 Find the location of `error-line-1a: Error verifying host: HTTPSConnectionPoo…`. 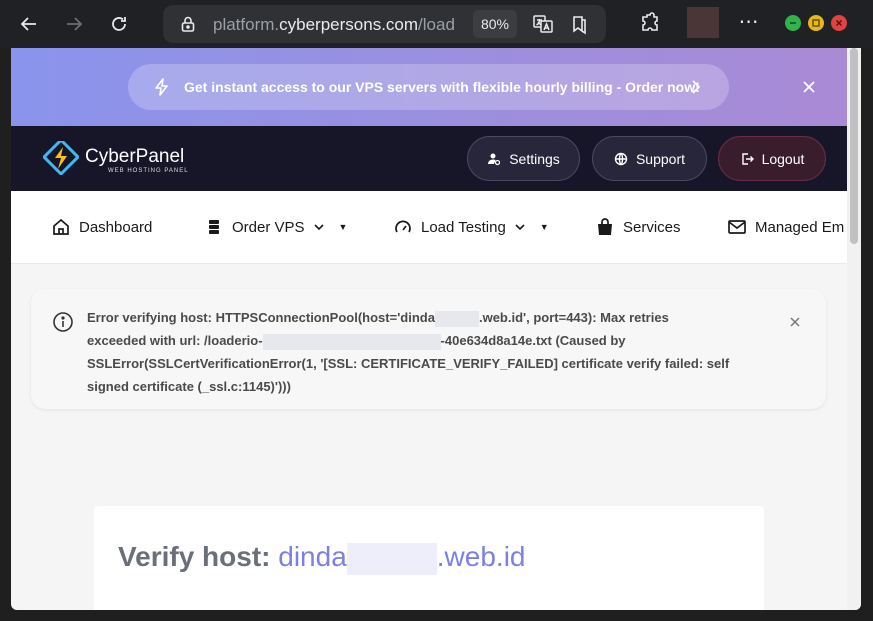

error-line-1a: Error verifying host: HTTPSConnectionPoo… is located at coordinates (261, 317).